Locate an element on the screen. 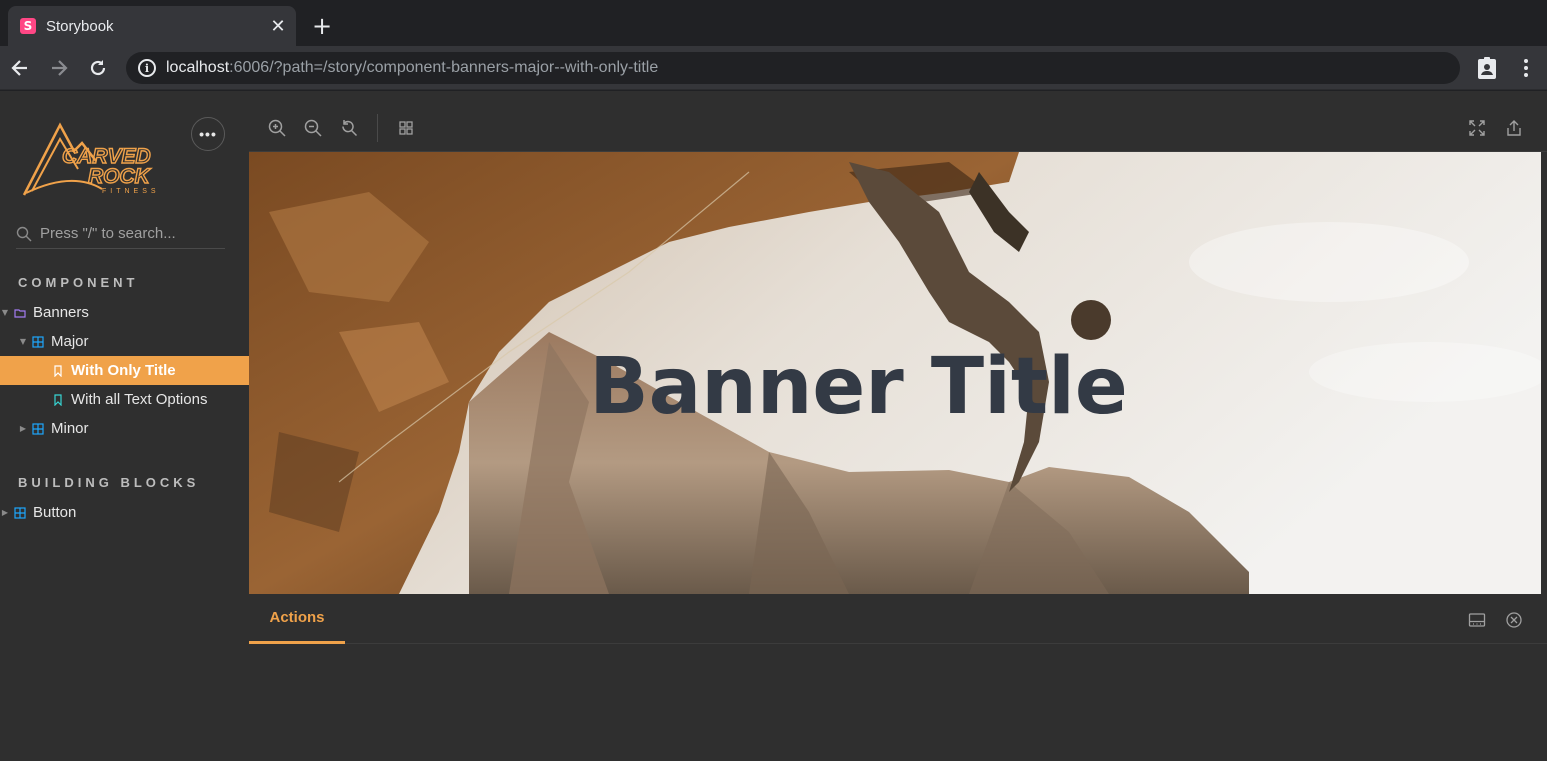 The image size is (1547, 761). sidebar-item-label: Button is located at coordinates (55, 512).